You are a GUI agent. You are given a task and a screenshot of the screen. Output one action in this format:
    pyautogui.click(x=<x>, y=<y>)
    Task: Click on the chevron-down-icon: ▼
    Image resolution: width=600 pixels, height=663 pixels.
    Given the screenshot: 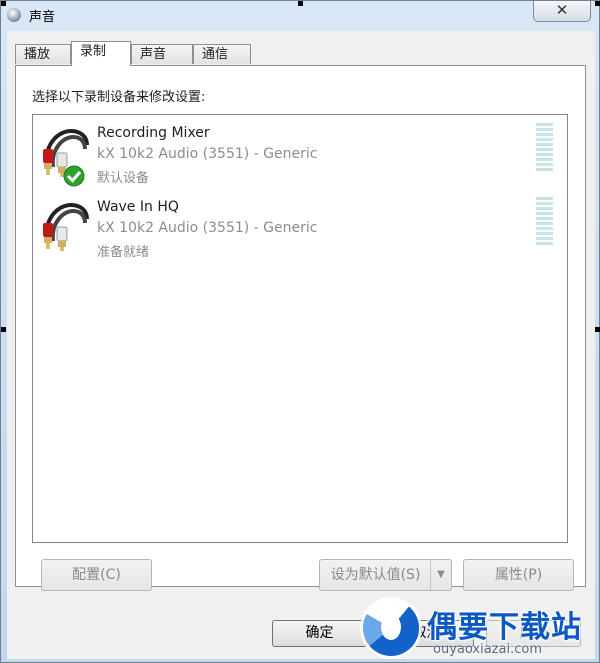 What is the action you would take?
    pyautogui.click(x=440, y=575)
    